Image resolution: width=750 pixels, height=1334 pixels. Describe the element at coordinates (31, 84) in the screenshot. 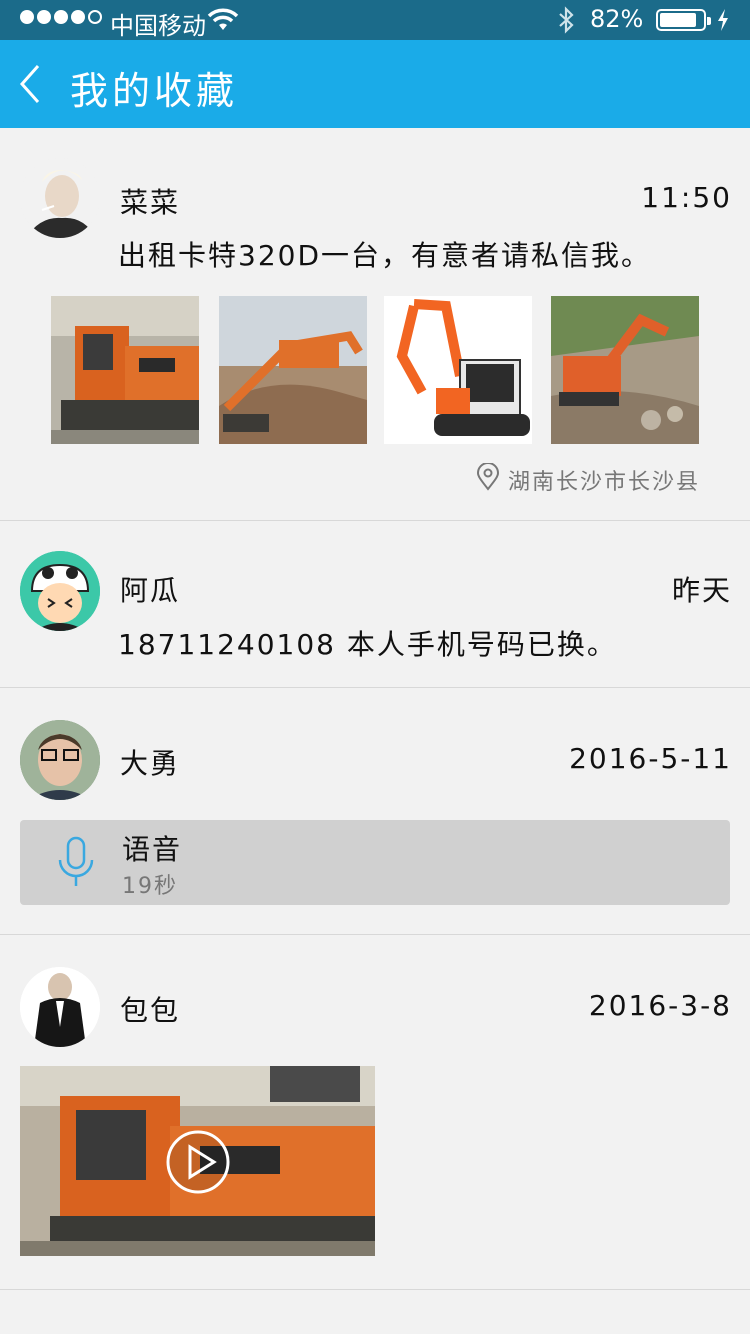

I see `back-chevron-icon` at that location.